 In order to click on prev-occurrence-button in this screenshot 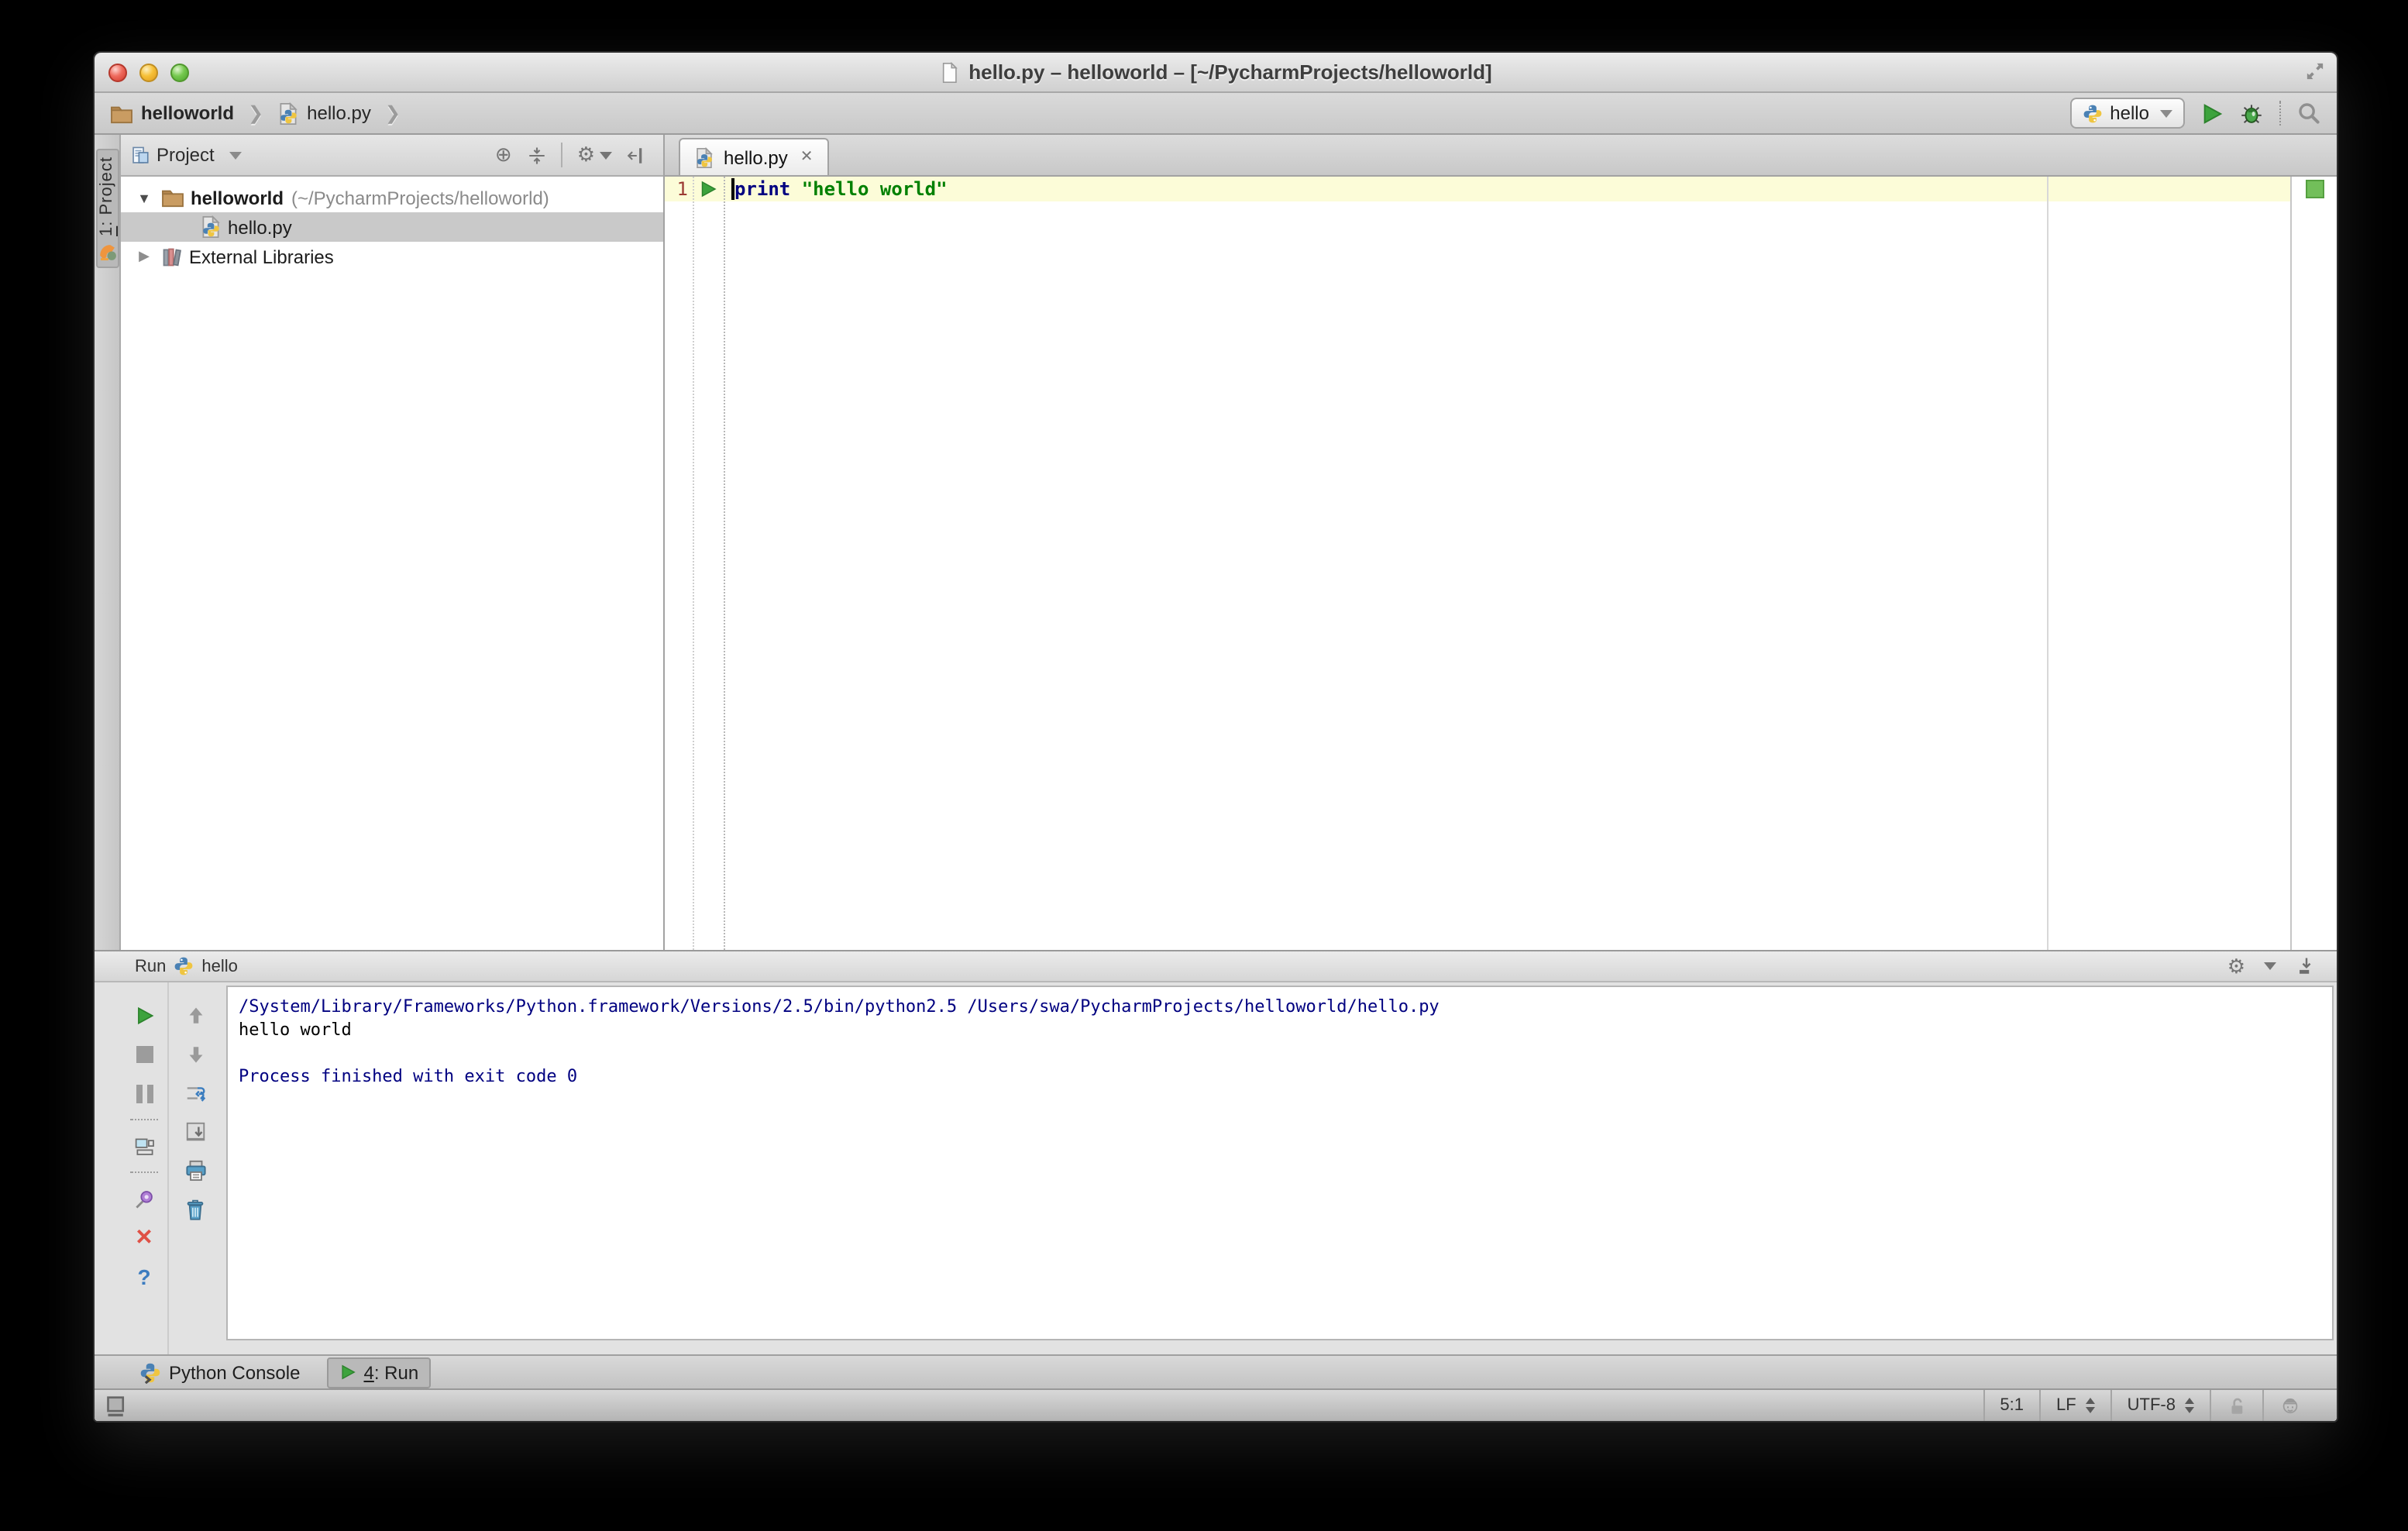, I will do `click(195, 1015)`.